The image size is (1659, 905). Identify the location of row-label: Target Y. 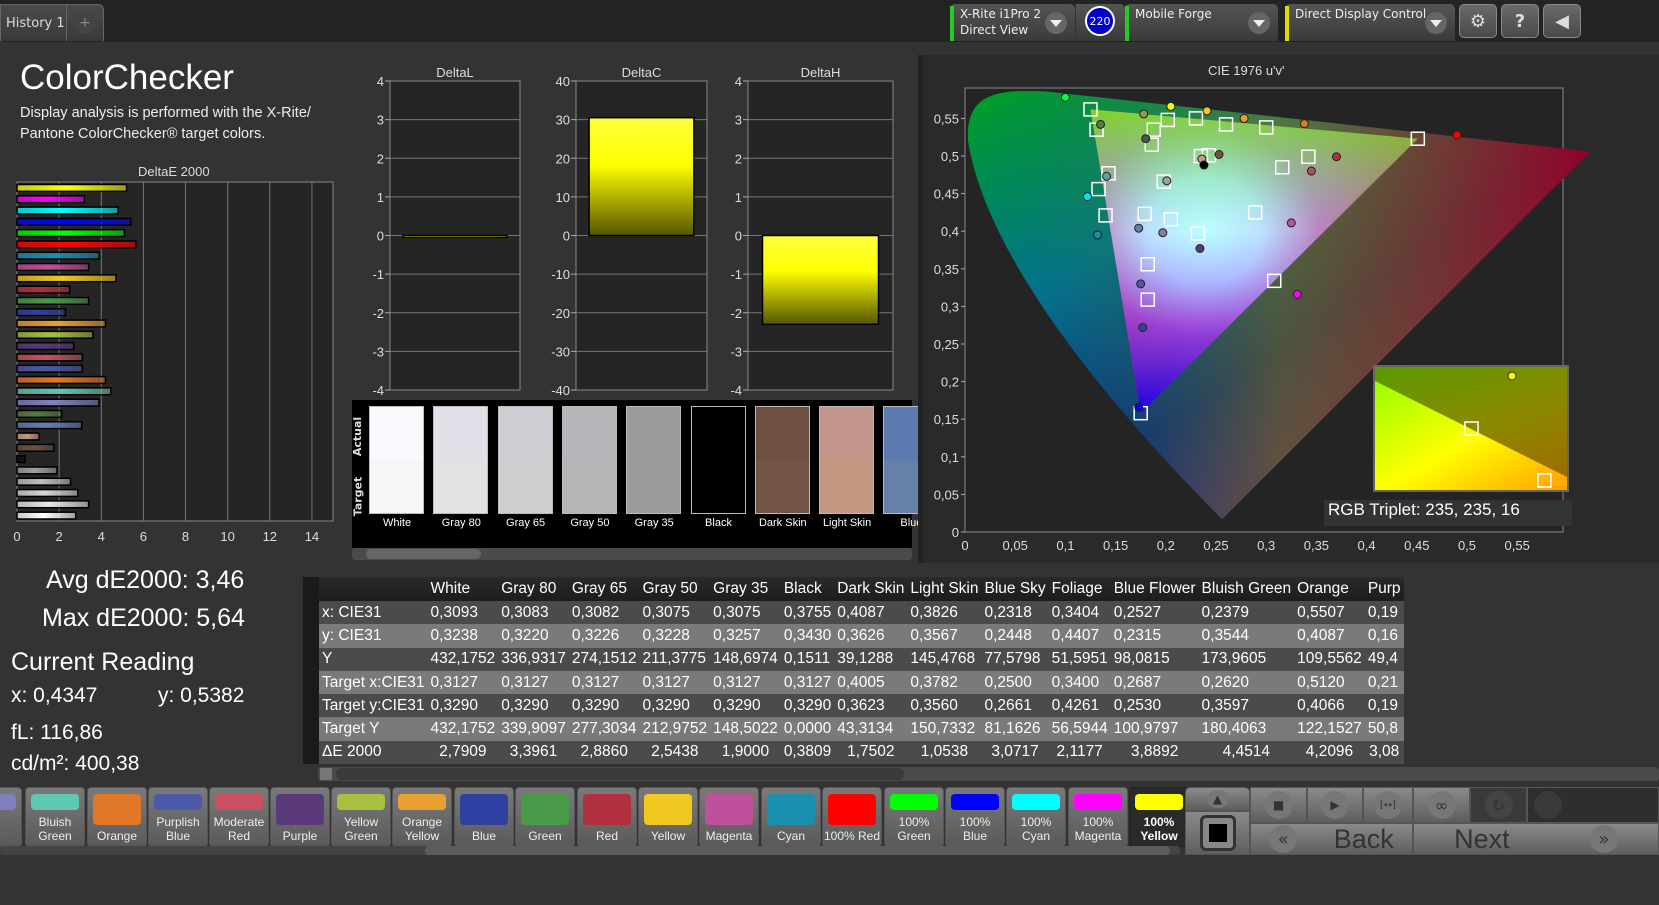
(373, 729).